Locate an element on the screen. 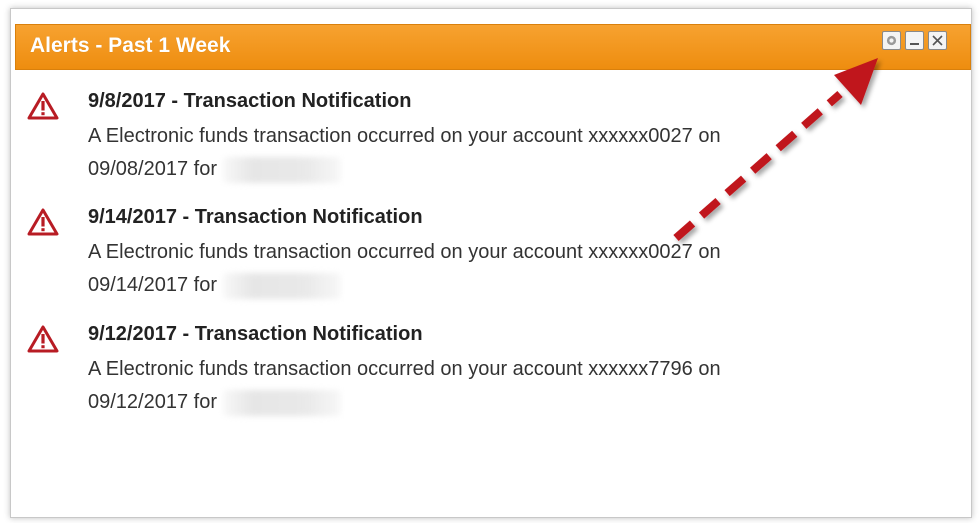 The width and height of the screenshot is (980, 523). alert-message-line: 09/08/2017 for is located at coordinates (488, 169).